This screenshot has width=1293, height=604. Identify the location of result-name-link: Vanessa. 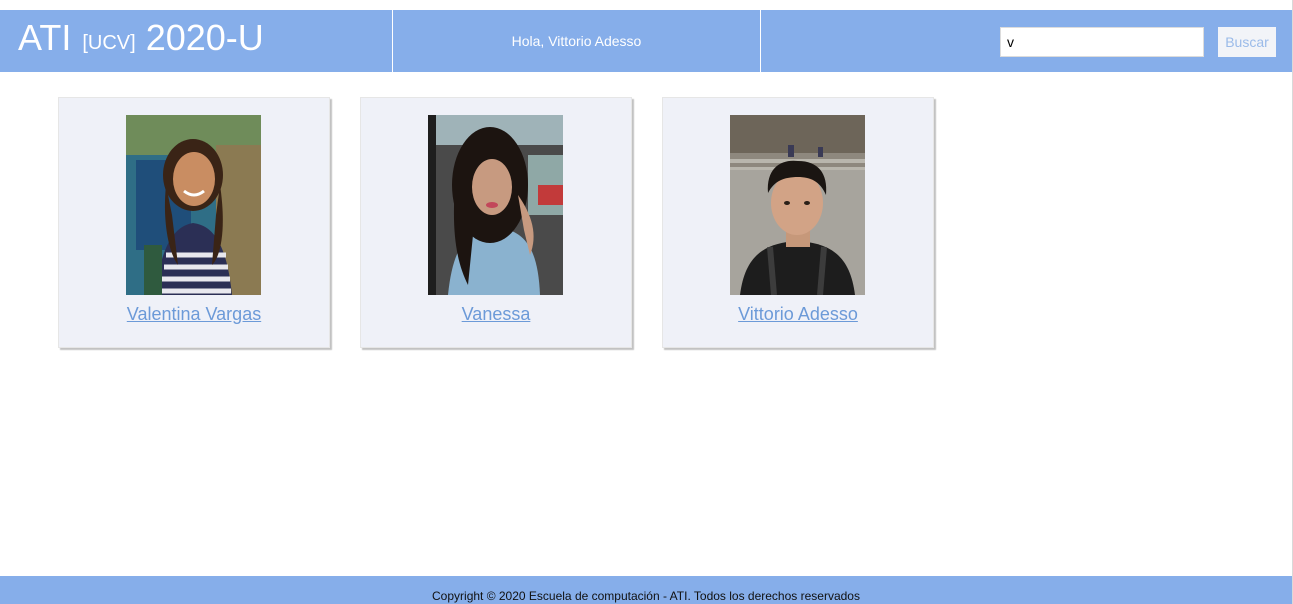
(496, 314).